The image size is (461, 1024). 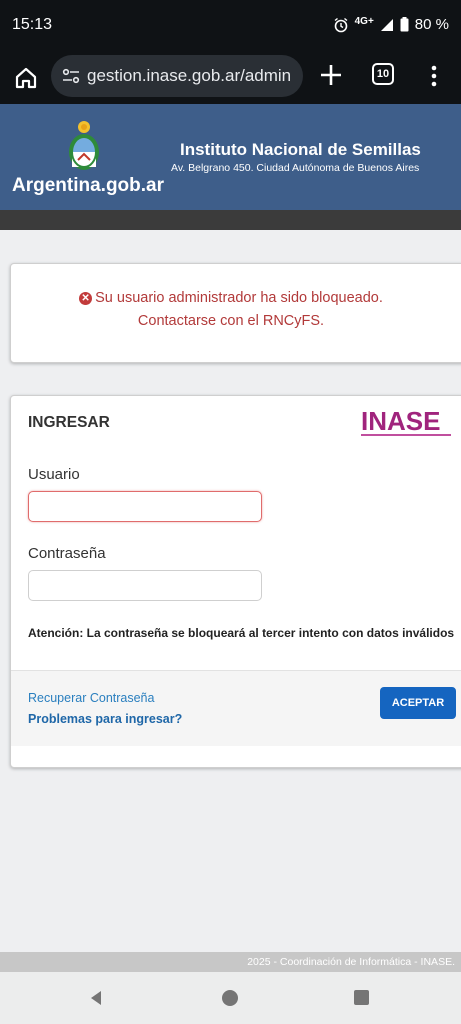 I want to click on institute-name: Instituto Nacional de Semillas, so click(x=300, y=149).